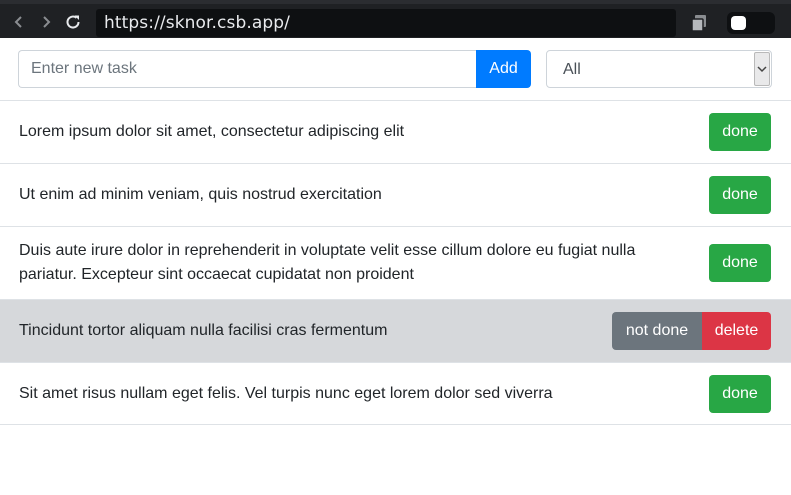 The width and height of the screenshot is (791, 495). Describe the element at coordinates (386, 23) in the screenshot. I see `address-bar: https://sknor.csb.app/` at that location.